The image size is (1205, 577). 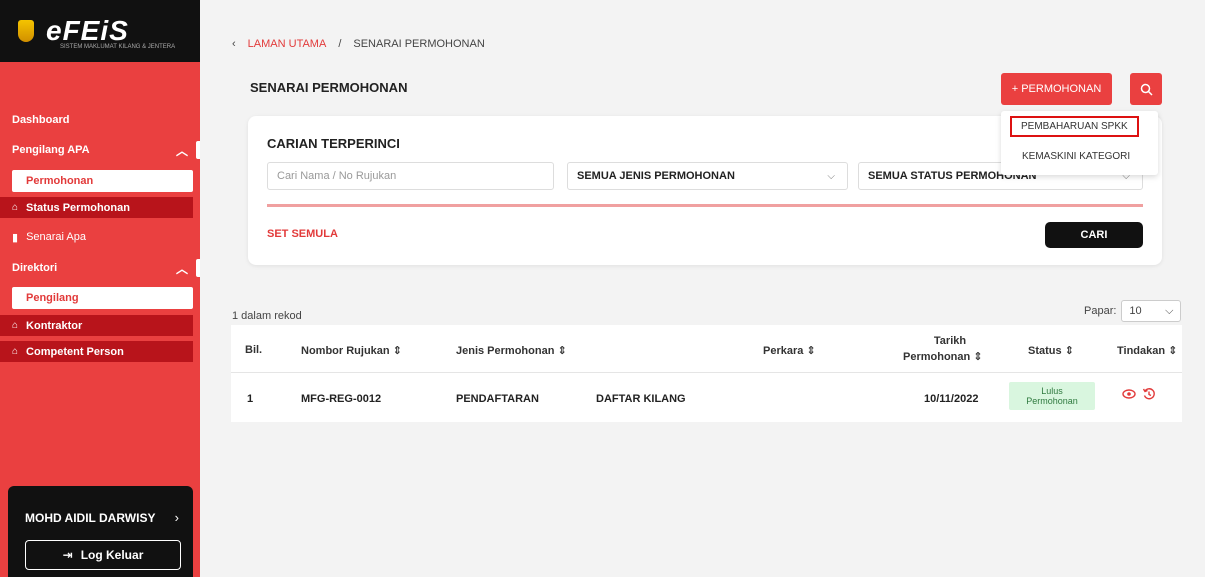 What do you see at coordinates (1056, 89) in the screenshot?
I see `add-permohonan-button: + PERMOHONAN` at bounding box center [1056, 89].